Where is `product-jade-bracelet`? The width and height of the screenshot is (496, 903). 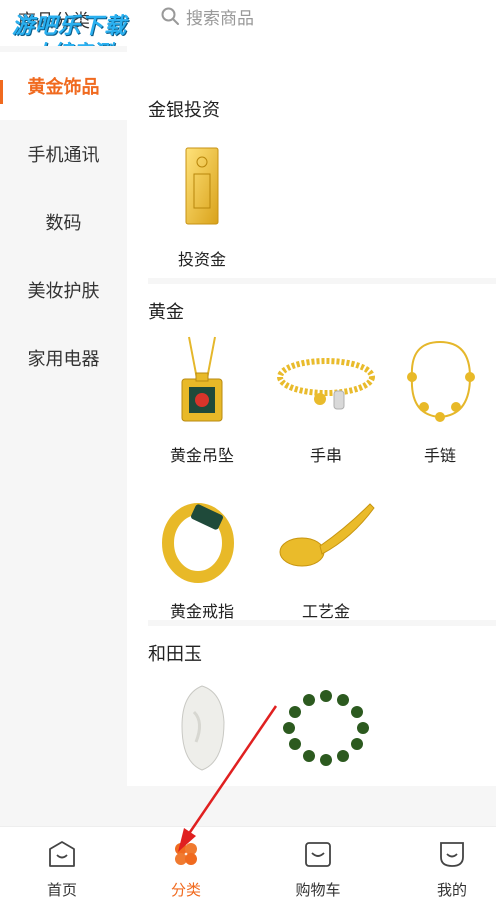 product-jade-bracelet is located at coordinates (326, 728).